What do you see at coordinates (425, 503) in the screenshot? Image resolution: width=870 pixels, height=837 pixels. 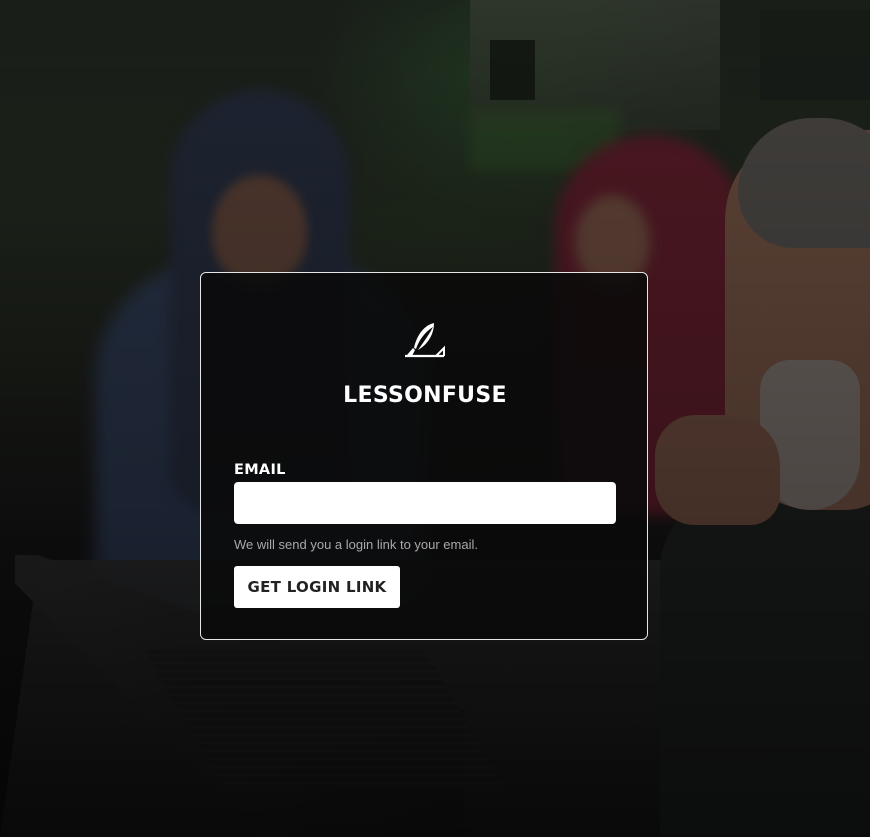 I see `email-field` at bounding box center [425, 503].